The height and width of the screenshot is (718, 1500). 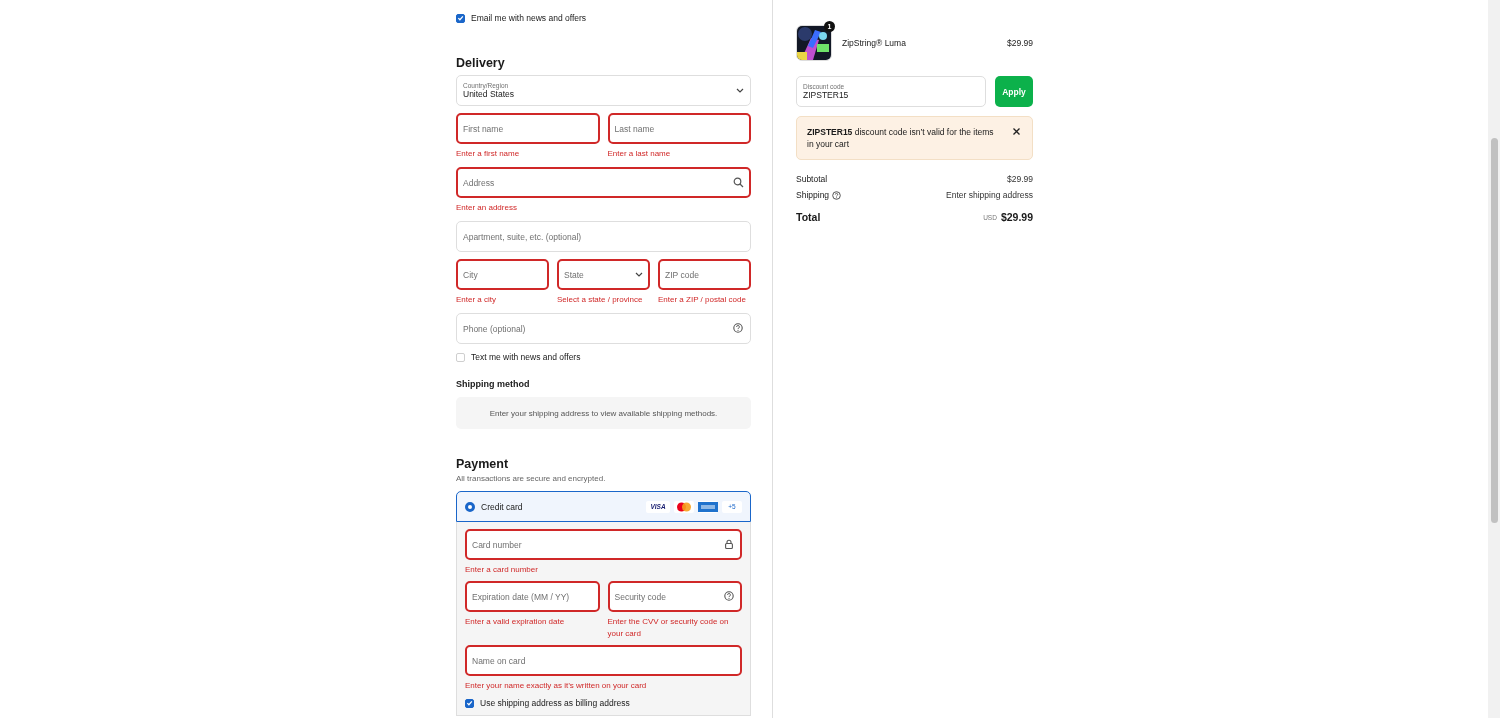 What do you see at coordinates (1020, 42) in the screenshot?
I see `product-price: $29.99` at bounding box center [1020, 42].